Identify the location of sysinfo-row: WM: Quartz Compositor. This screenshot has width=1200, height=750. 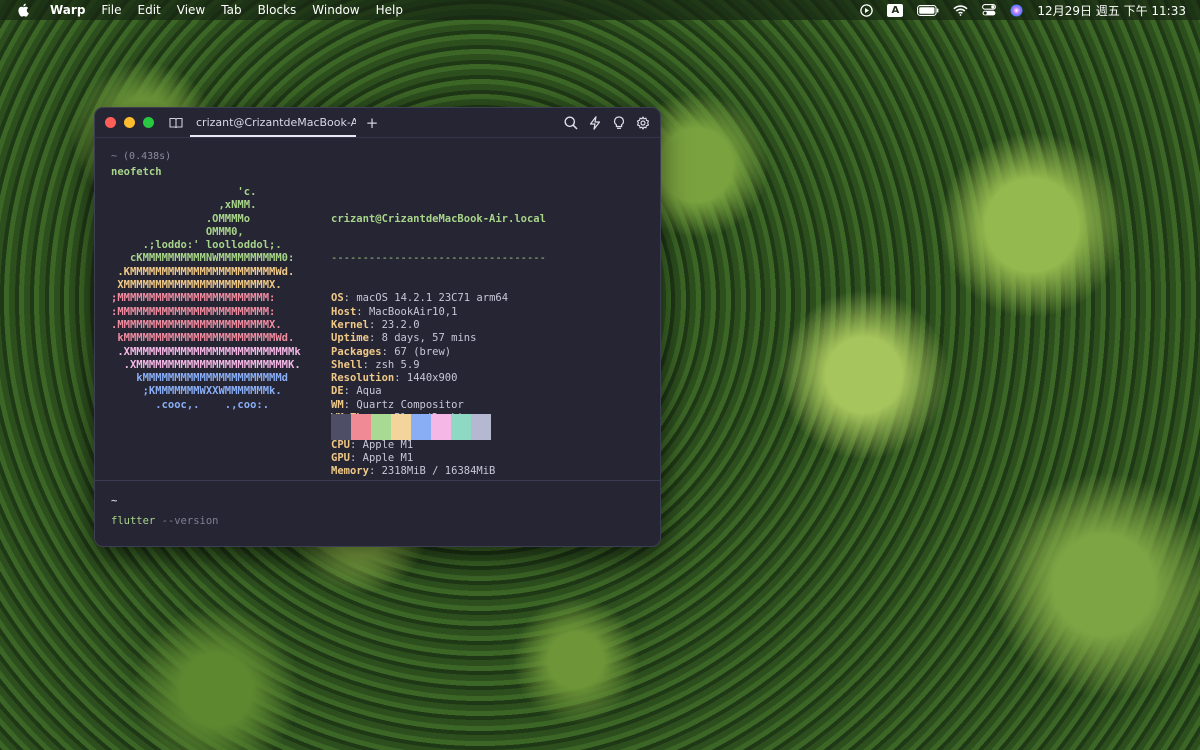
(397, 404).